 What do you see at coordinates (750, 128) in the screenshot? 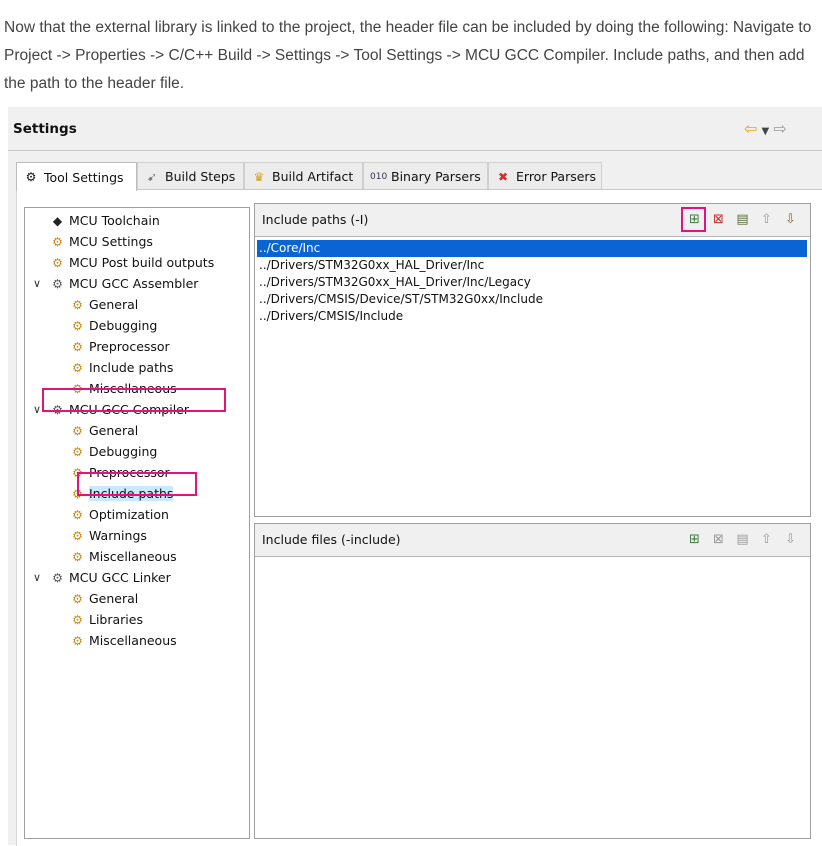
I see `back-arrow-icon: ⇦` at bounding box center [750, 128].